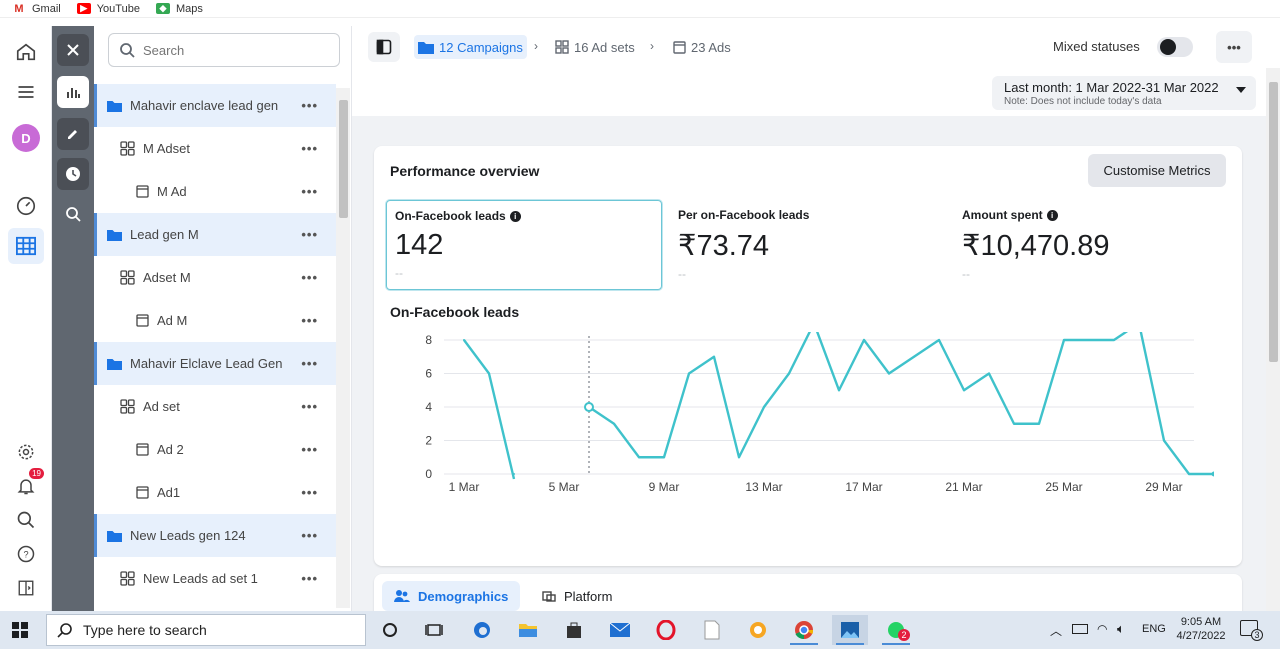 Image resolution: width=1280 pixels, height=649 pixels. Describe the element at coordinates (215, 449) in the screenshot. I see `tree-row-ad: Ad 2 •••` at that location.